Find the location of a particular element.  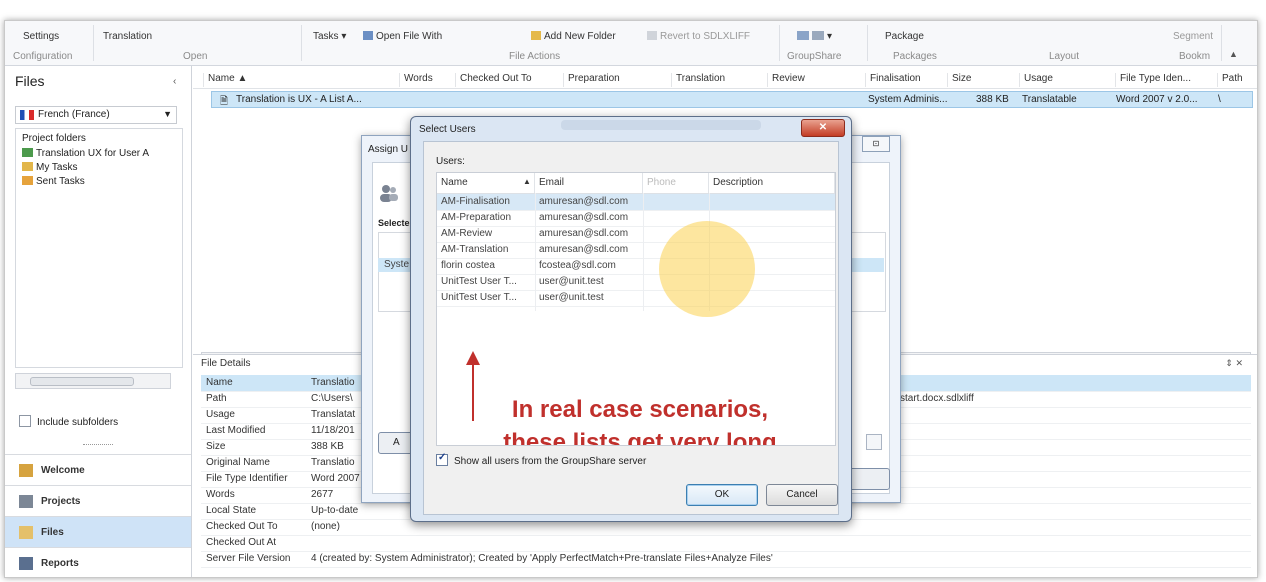

settings-icon is located at coordinates (874, 442).